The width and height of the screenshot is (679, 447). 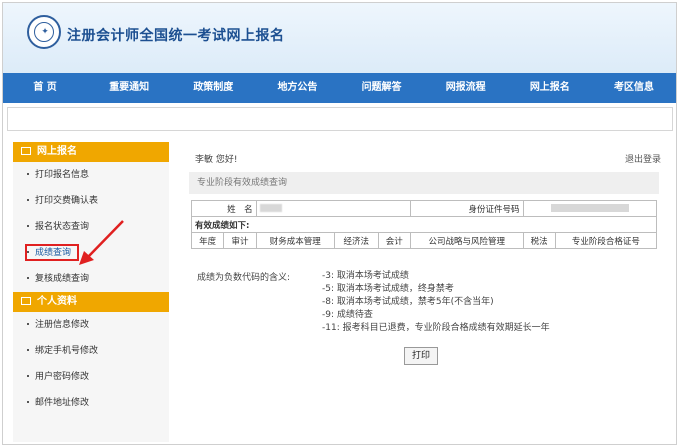 What do you see at coordinates (550, 88) in the screenshot?
I see `nav-online-registration: 网上报名` at bounding box center [550, 88].